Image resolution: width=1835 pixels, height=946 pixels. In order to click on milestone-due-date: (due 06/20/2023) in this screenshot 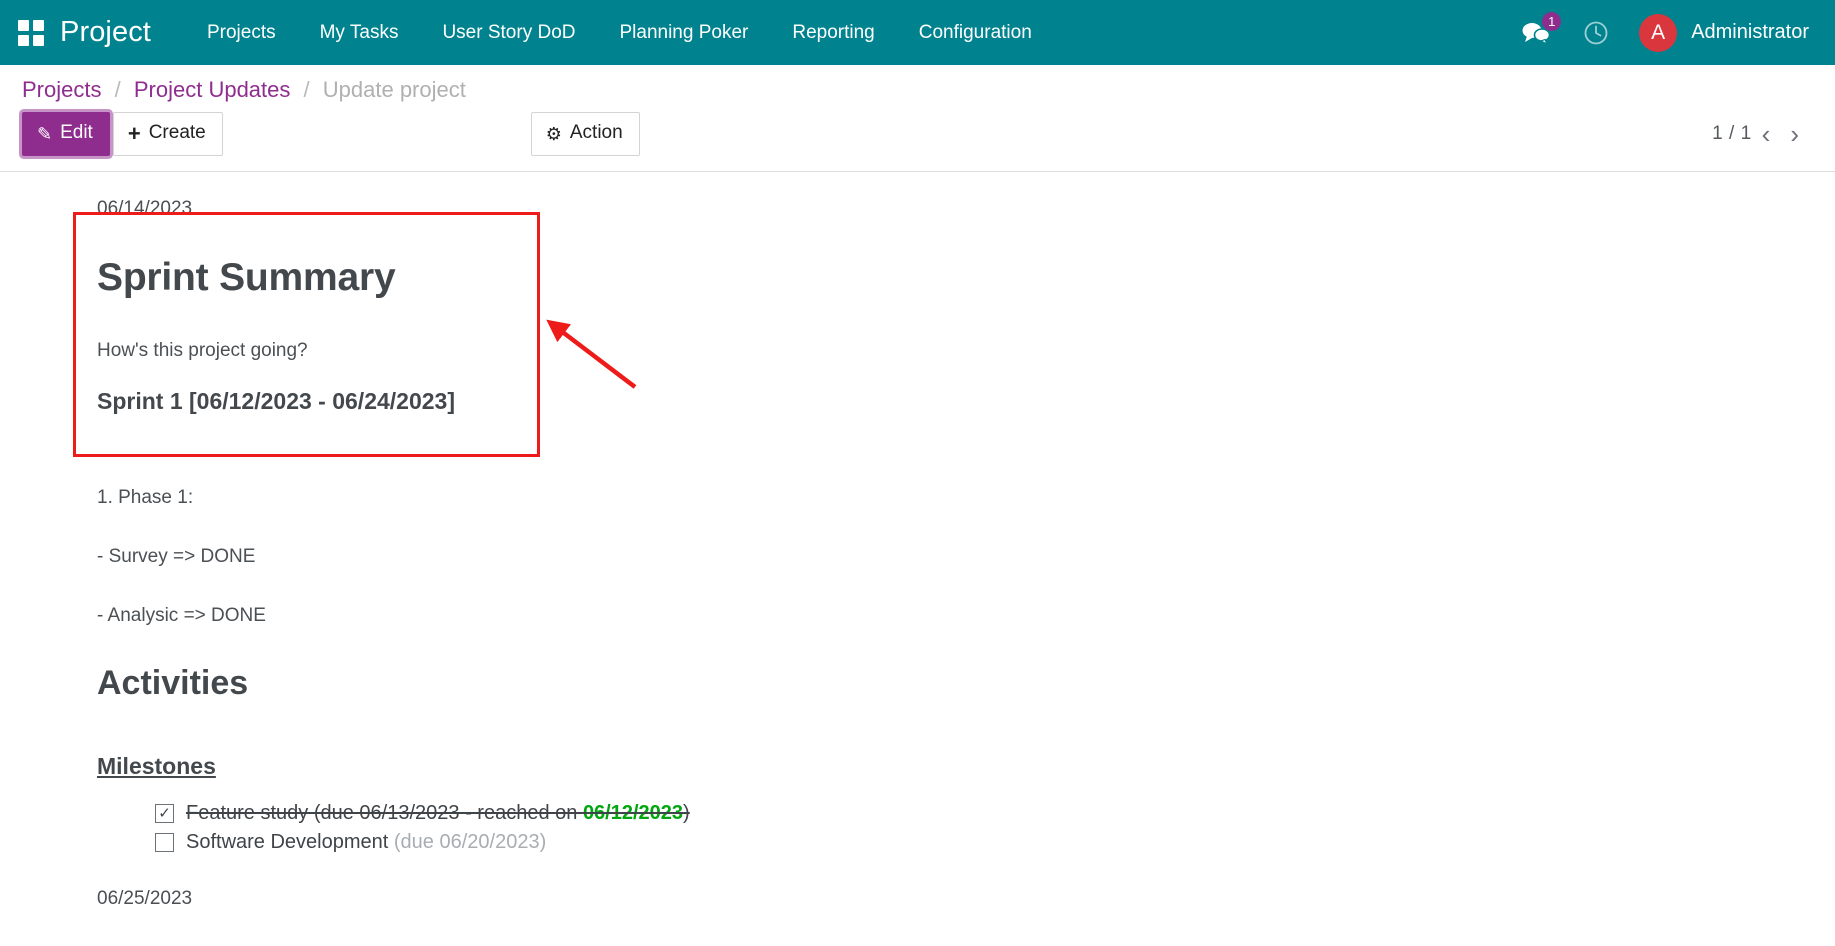, I will do `click(470, 842)`.